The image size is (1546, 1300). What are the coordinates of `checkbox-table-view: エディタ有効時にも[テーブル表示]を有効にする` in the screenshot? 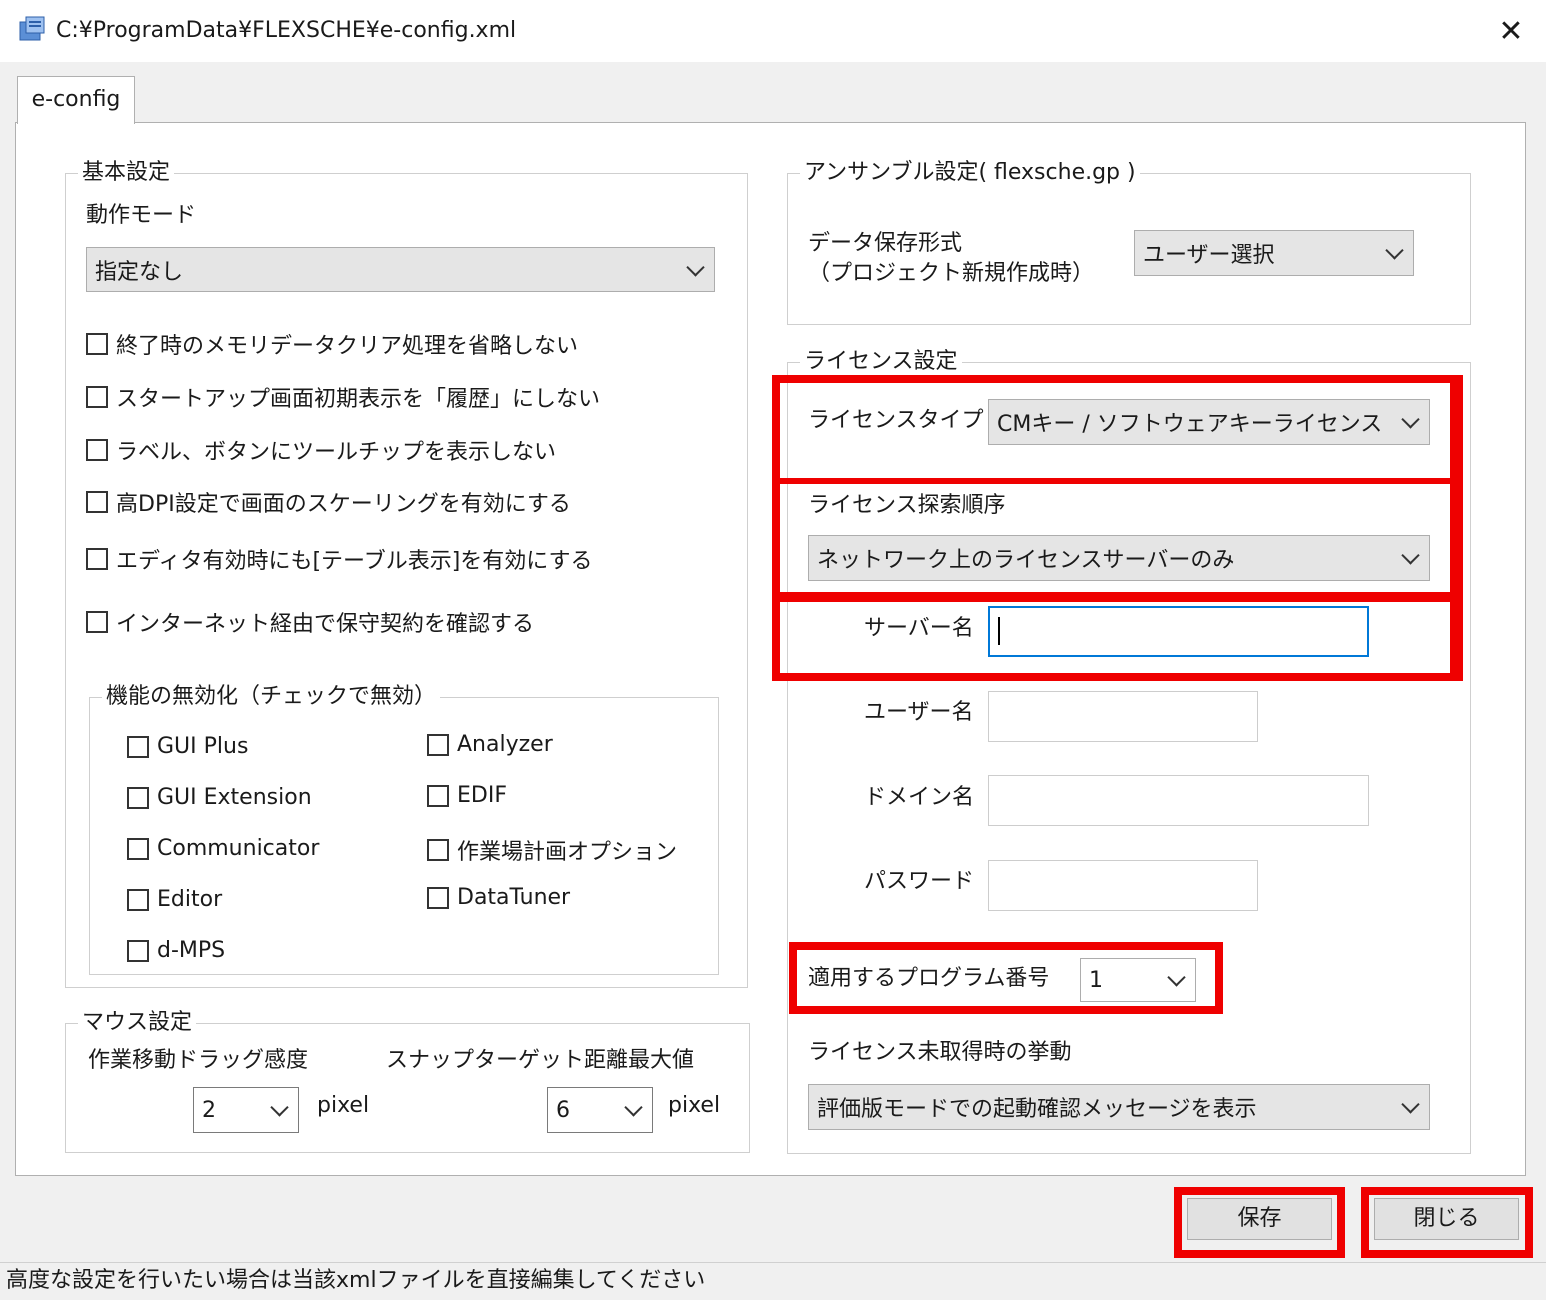 It's located at (339, 559).